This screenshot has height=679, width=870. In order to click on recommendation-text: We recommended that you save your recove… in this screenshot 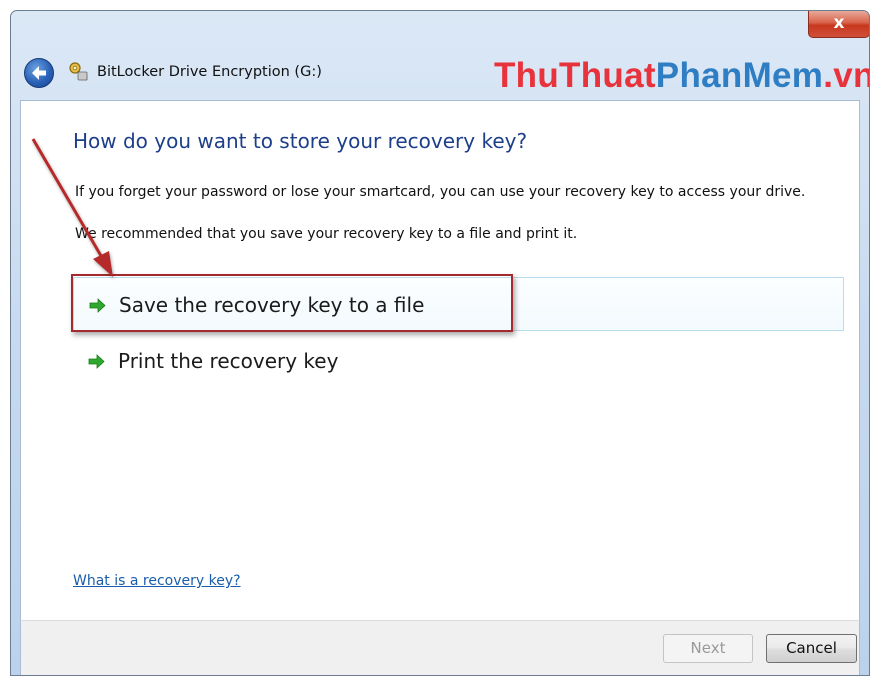, I will do `click(326, 234)`.